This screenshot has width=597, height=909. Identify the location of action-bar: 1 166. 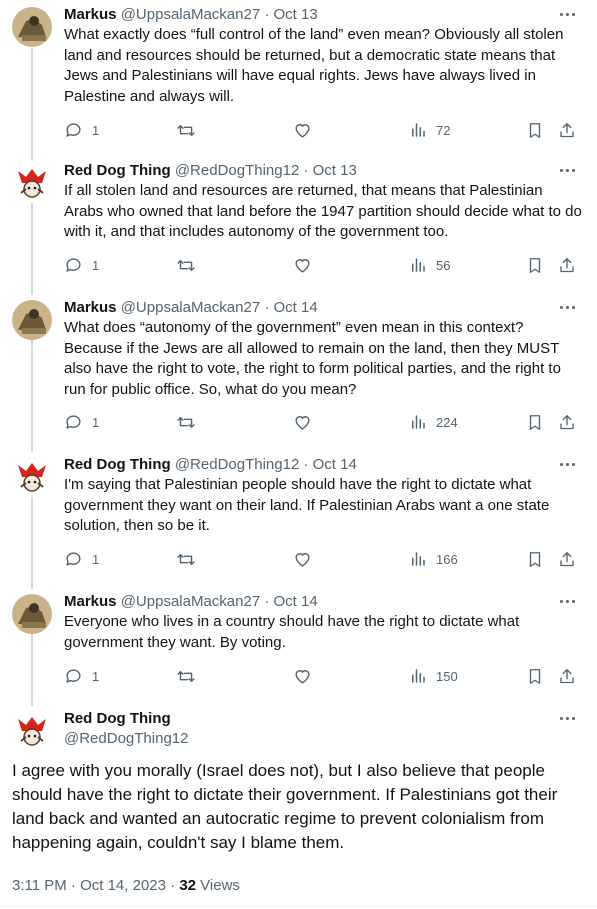
(324, 559).